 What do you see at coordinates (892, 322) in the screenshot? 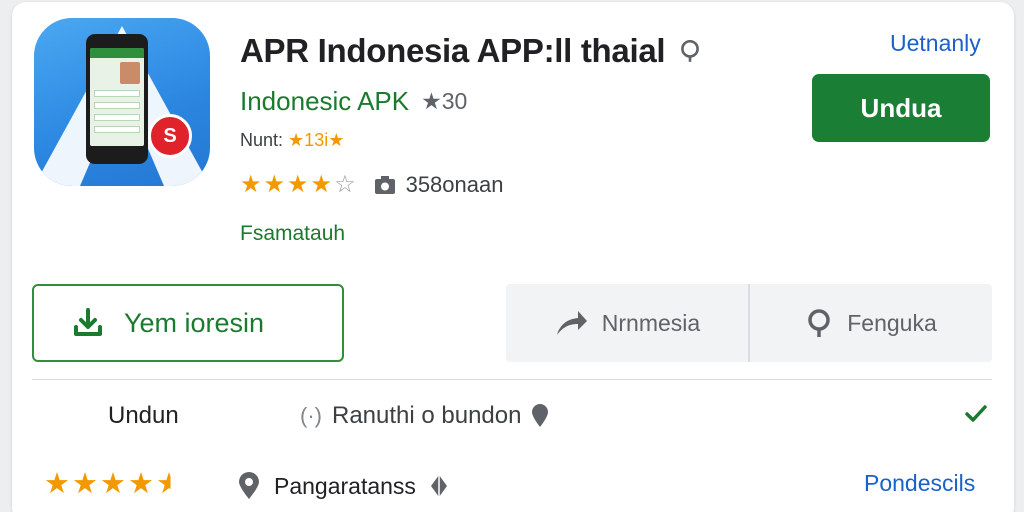
I see `location-action-label: Fenguka` at bounding box center [892, 322].